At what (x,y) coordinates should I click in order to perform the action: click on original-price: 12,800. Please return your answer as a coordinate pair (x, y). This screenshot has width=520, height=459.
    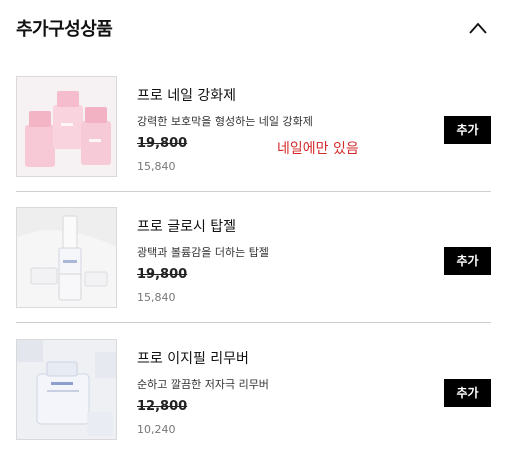
    Looking at the image, I should click on (162, 406).